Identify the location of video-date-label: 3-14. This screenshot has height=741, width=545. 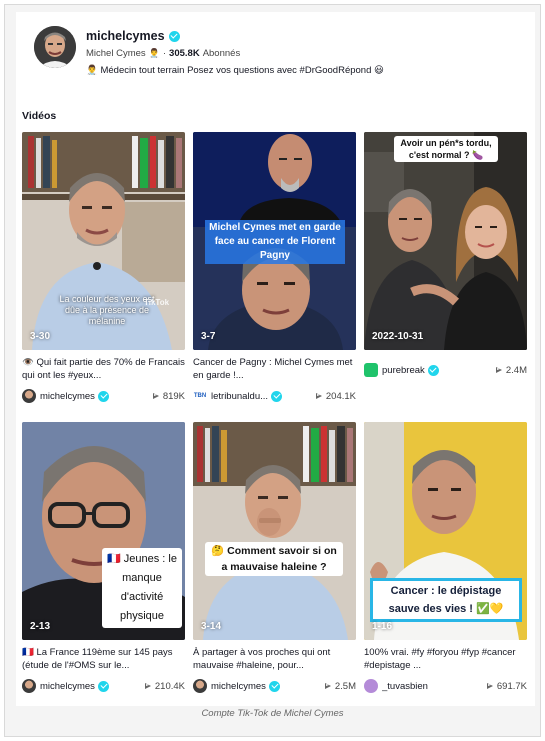
(211, 626).